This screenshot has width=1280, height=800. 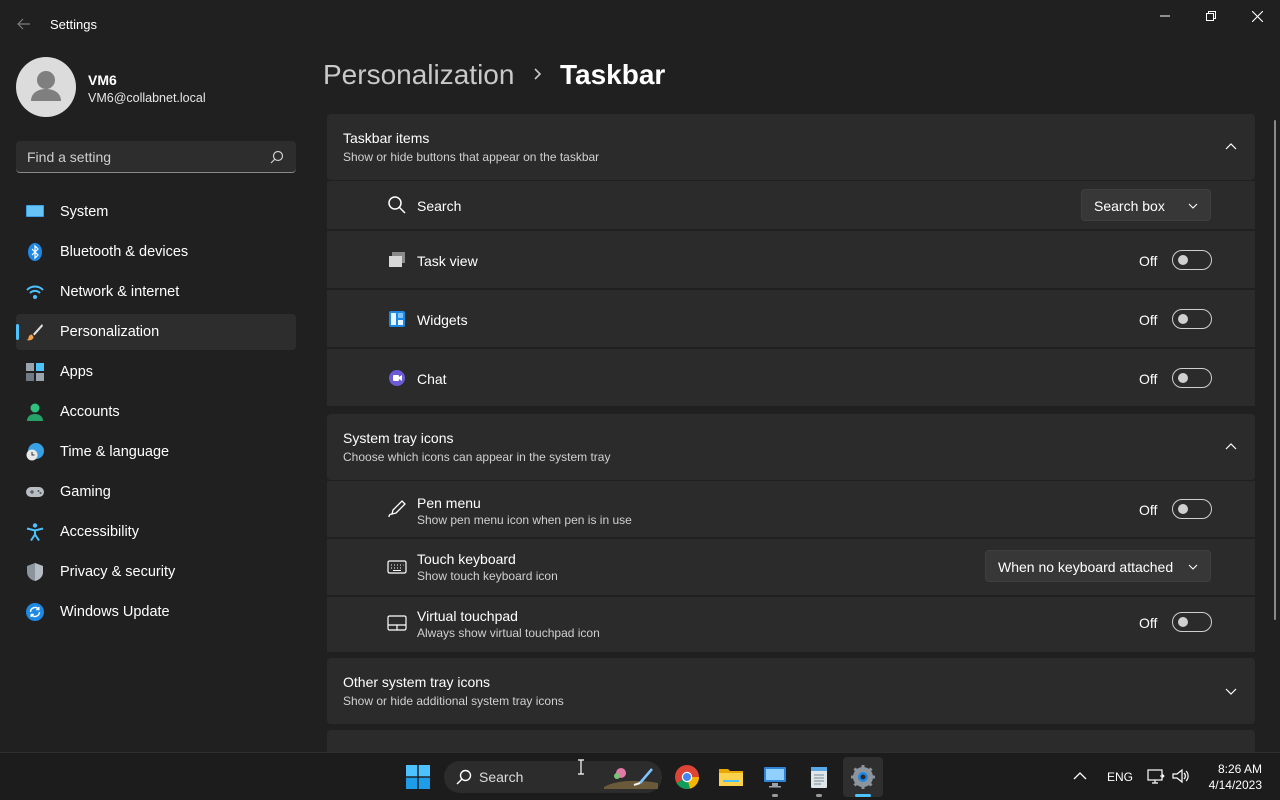 I want to click on sidebar-item-label: Bluetooth & devices, so click(x=124, y=252).